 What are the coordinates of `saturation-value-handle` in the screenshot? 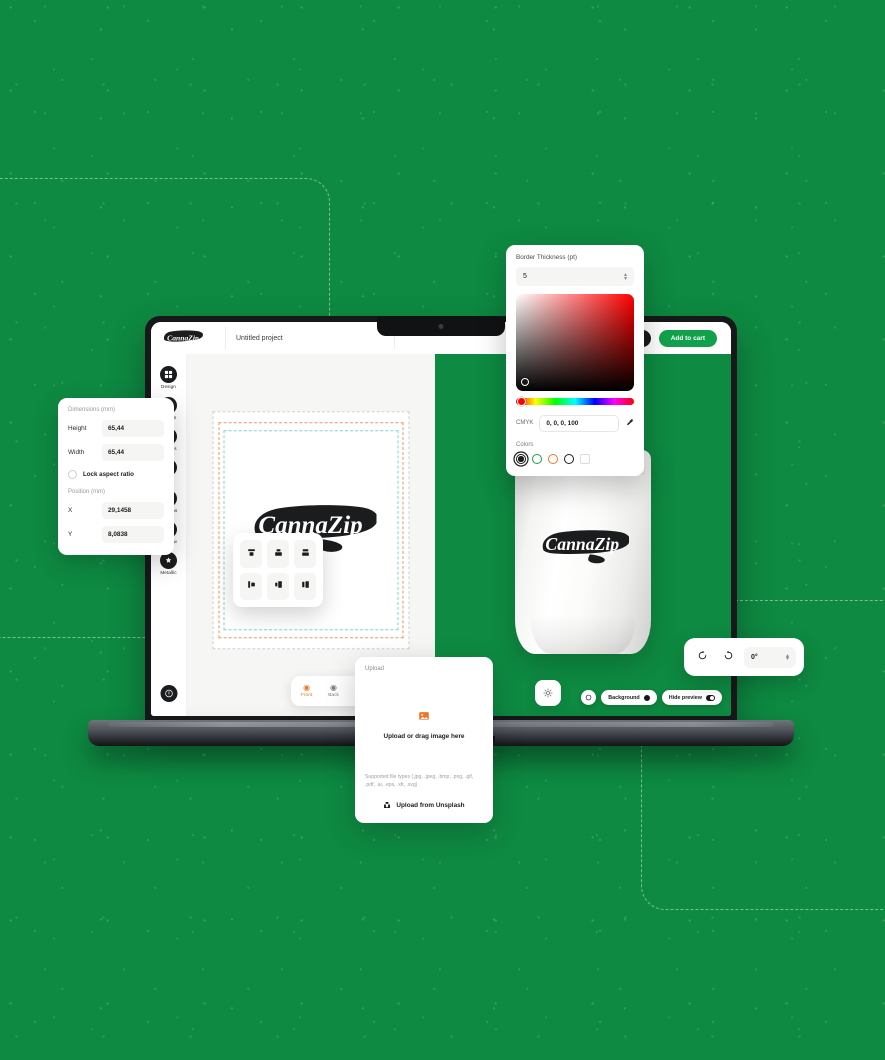 It's located at (525, 382).